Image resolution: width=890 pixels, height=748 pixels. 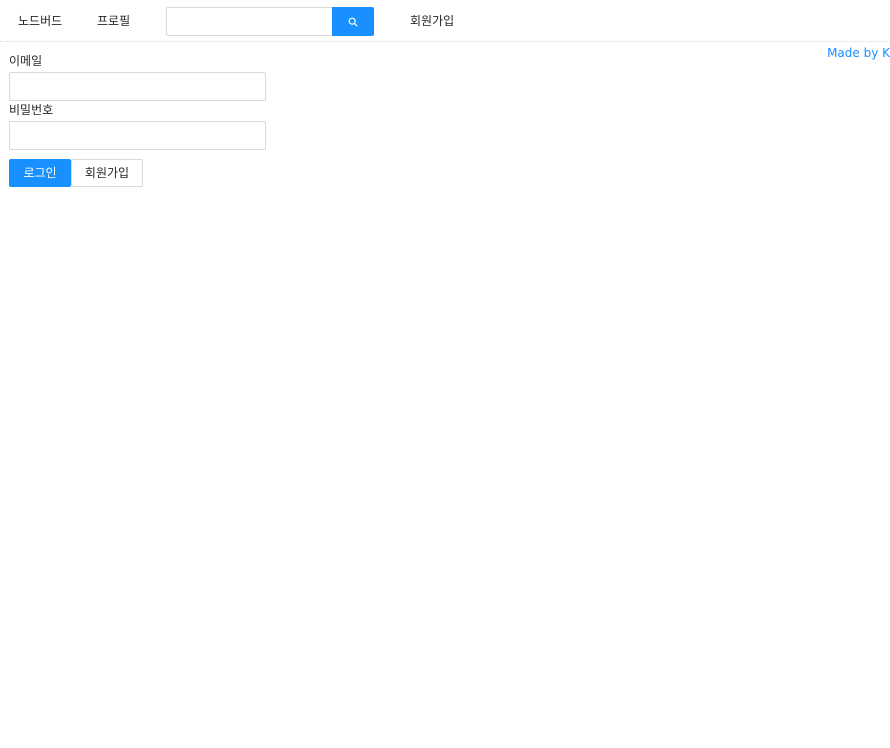 I want to click on password-label: 비밀번호, so click(x=31, y=110).